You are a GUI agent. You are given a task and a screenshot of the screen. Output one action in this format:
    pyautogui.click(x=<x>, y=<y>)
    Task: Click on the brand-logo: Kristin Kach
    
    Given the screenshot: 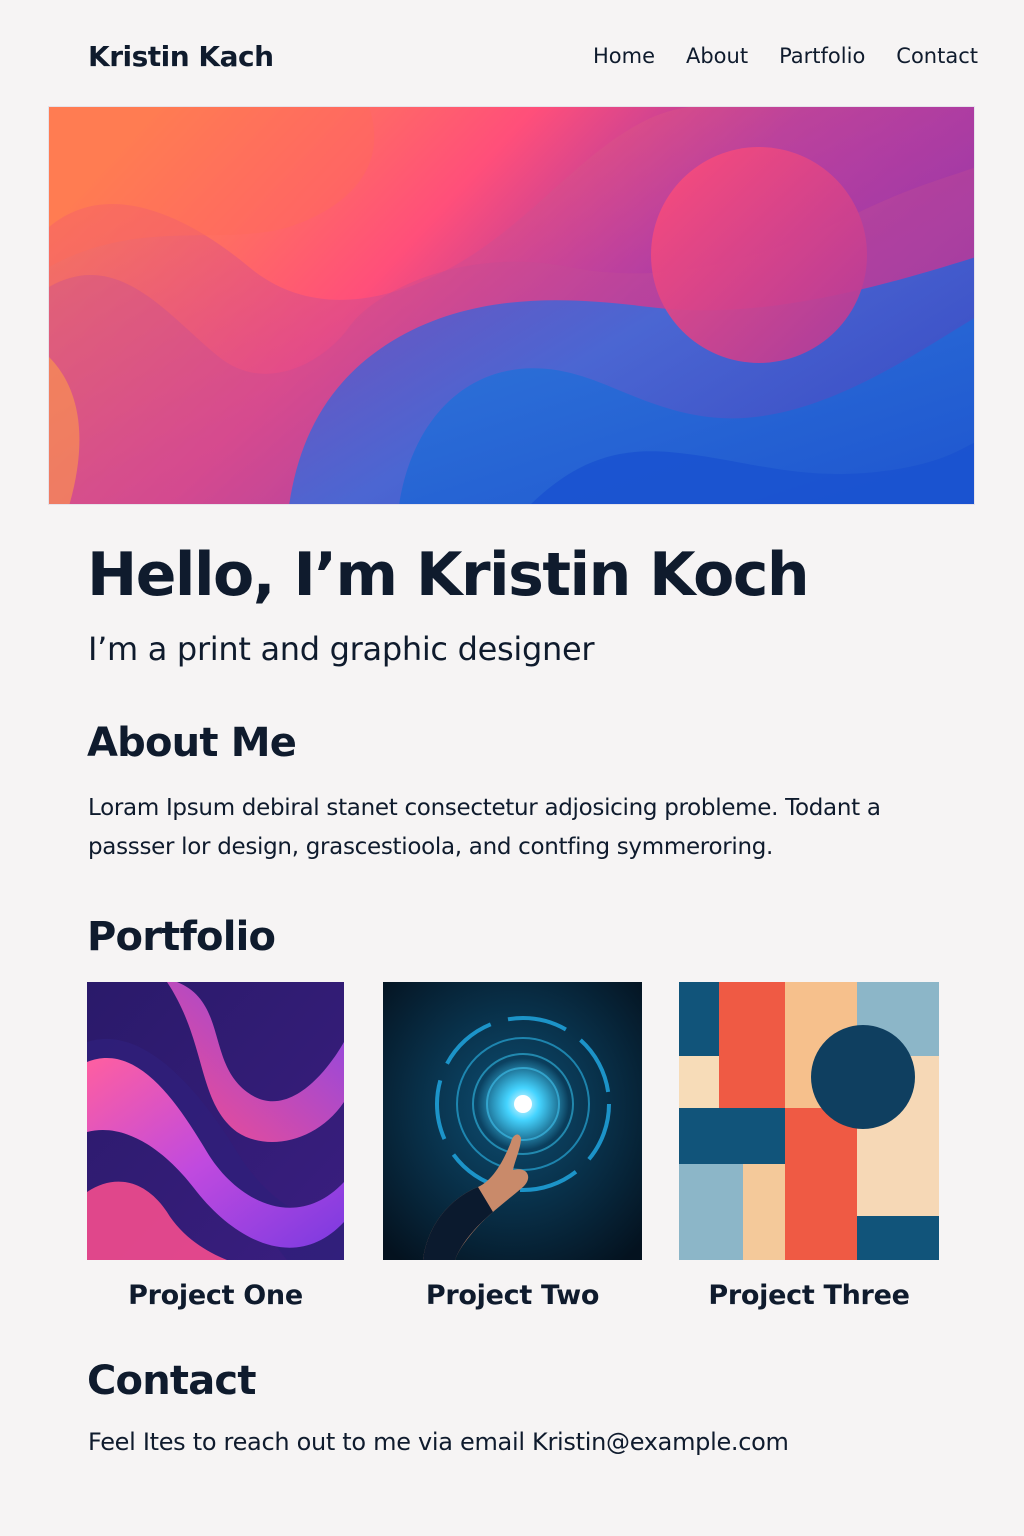 What is the action you would take?
    pyautogui.click(x=181, y=56)
    